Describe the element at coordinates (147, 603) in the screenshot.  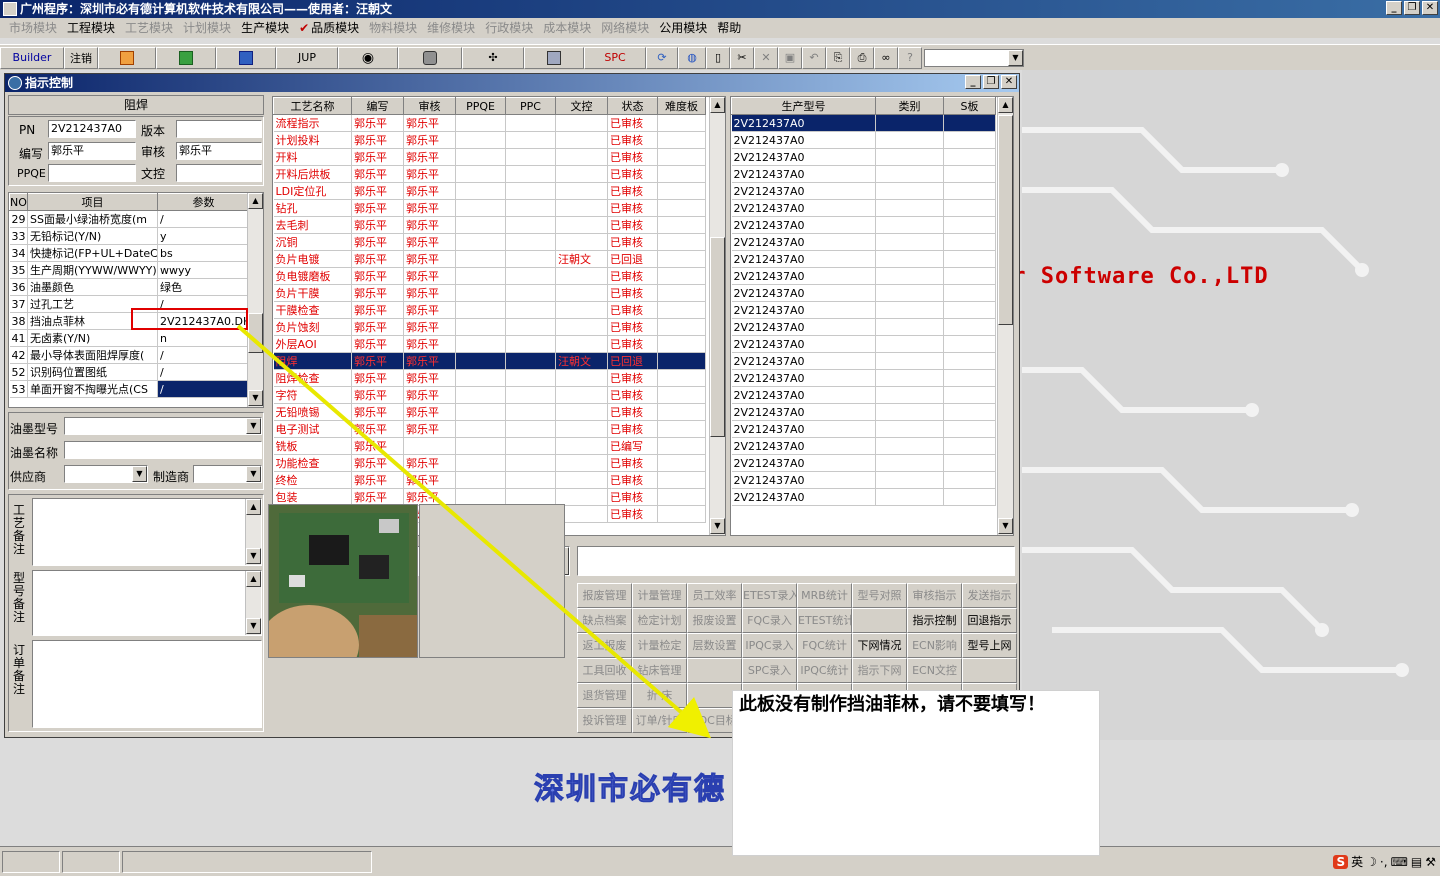
I see `model-note-field: ▲ ▼` at that location.